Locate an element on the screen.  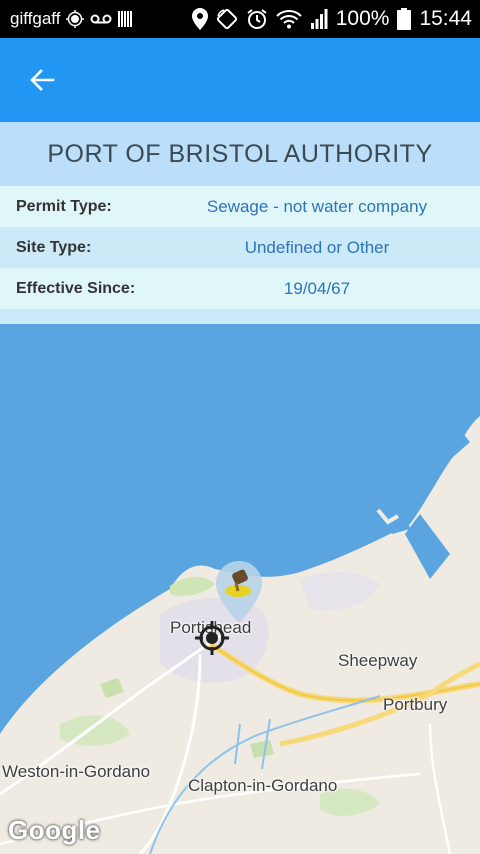
app-bar is located at coordinates (240, 80).